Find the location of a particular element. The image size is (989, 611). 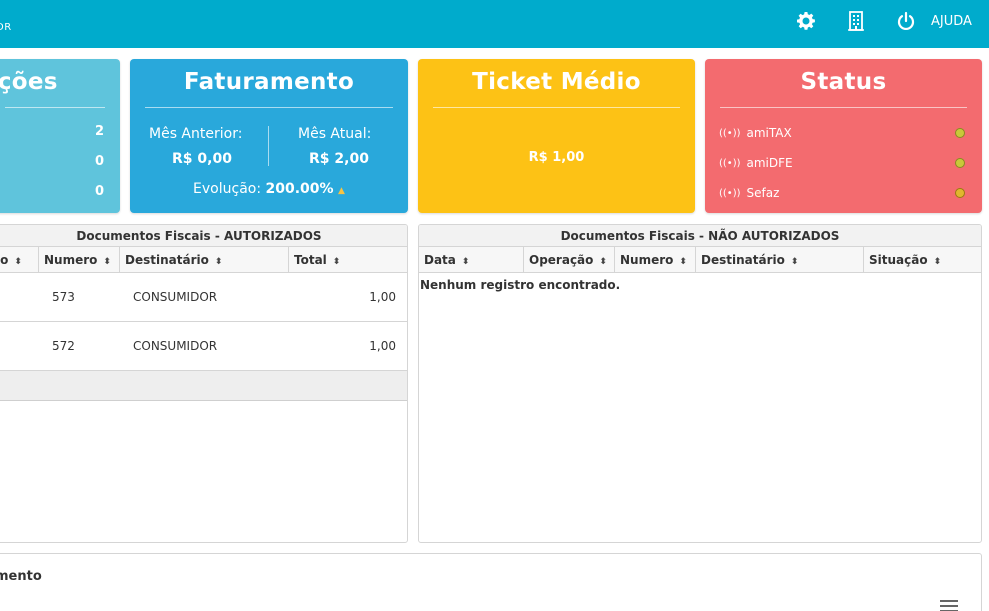

panel-title: Documentos Fiscais - NÃO AUTORIZADOS is located at coordinates (700, 236).